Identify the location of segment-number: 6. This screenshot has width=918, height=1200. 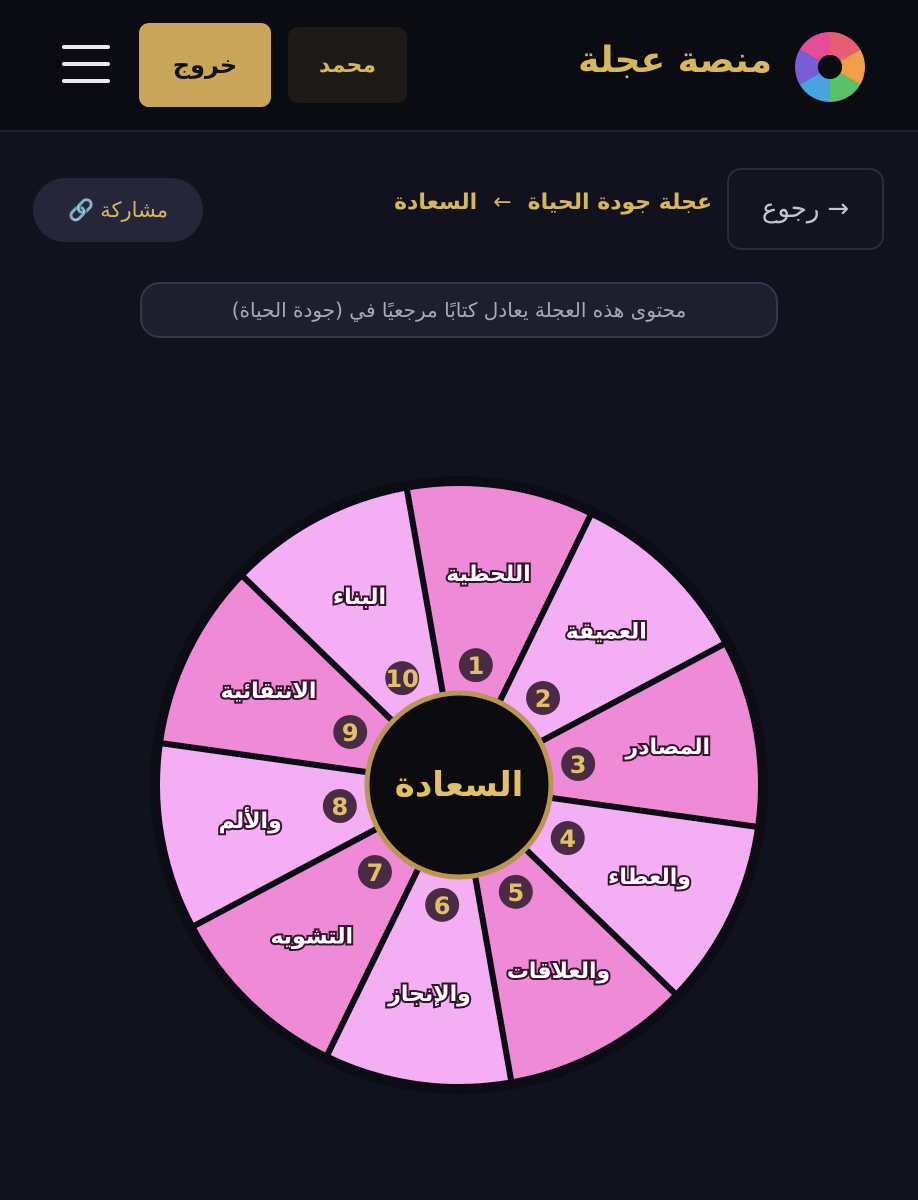
(442, 906).